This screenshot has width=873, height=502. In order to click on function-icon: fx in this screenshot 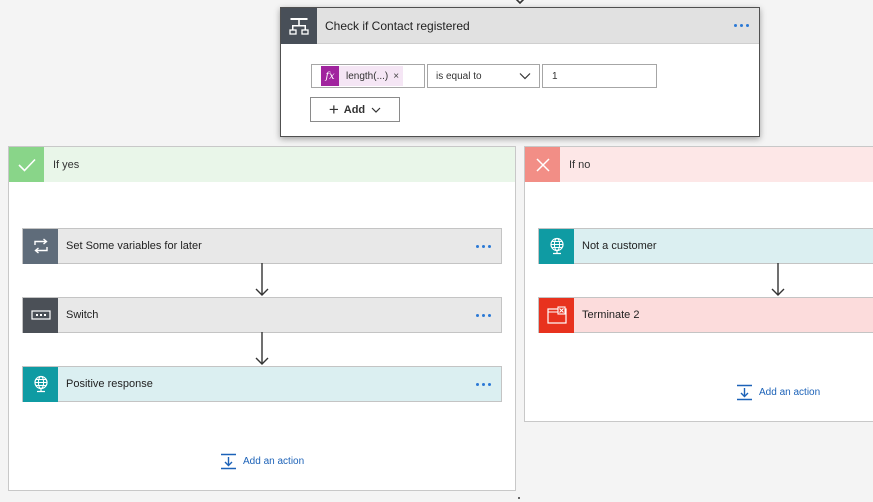, I will do `click(330, 76)`.